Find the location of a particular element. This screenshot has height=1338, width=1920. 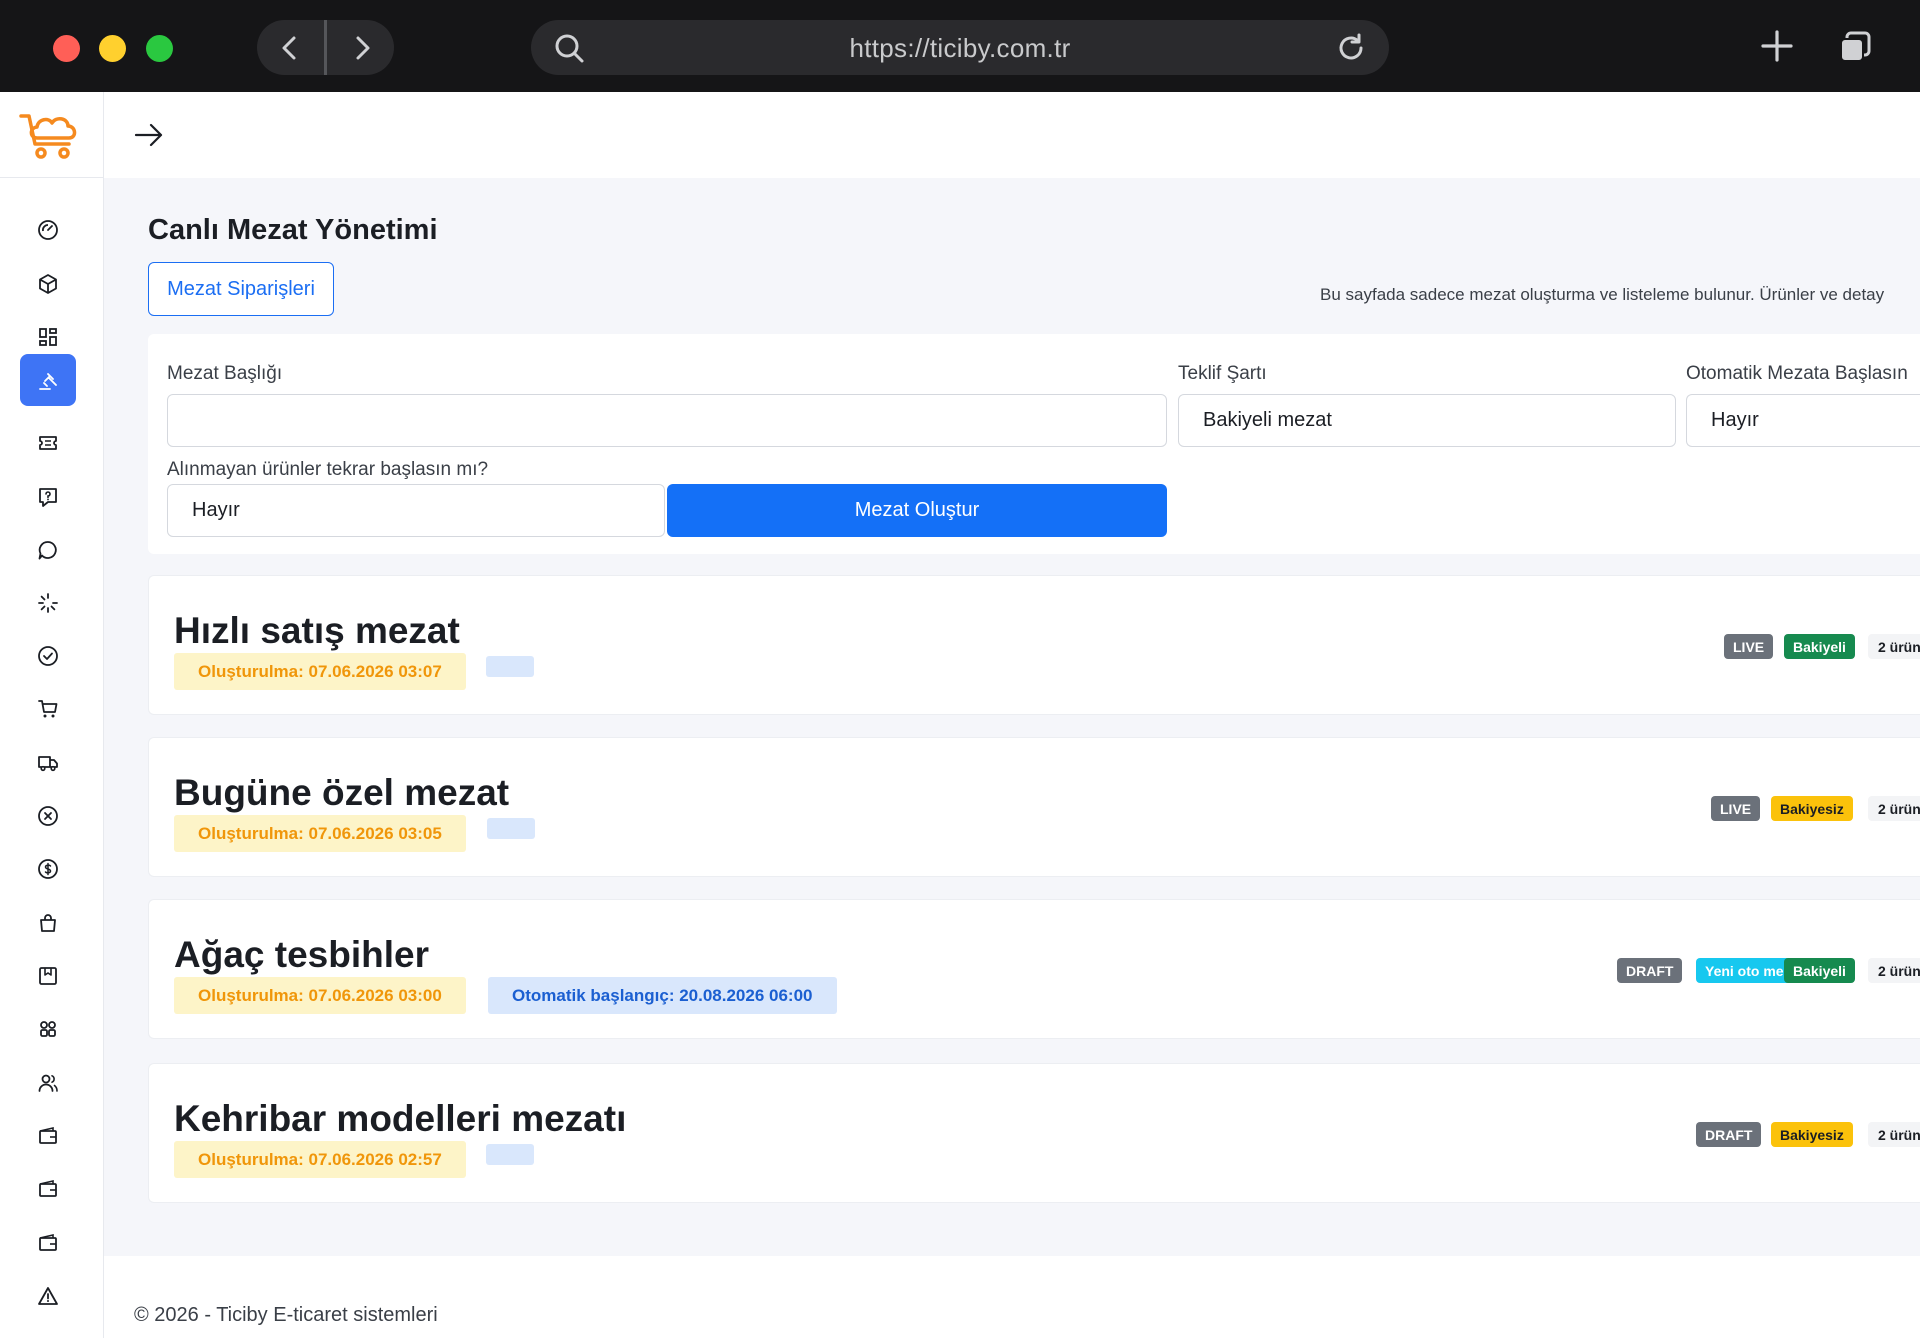

auction-orders-button: Mezat Siparişleri is located at coordinates (241, 289).